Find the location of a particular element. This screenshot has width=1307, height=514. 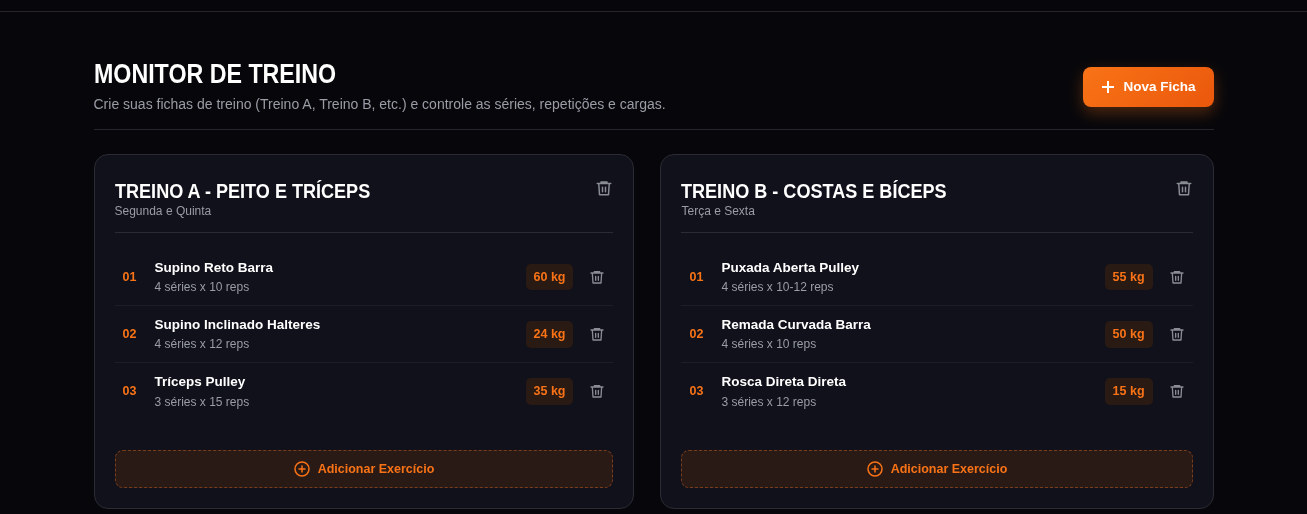

exercise-detail: 4 séries x 10-12 reps is located at coordinates (778, 288).